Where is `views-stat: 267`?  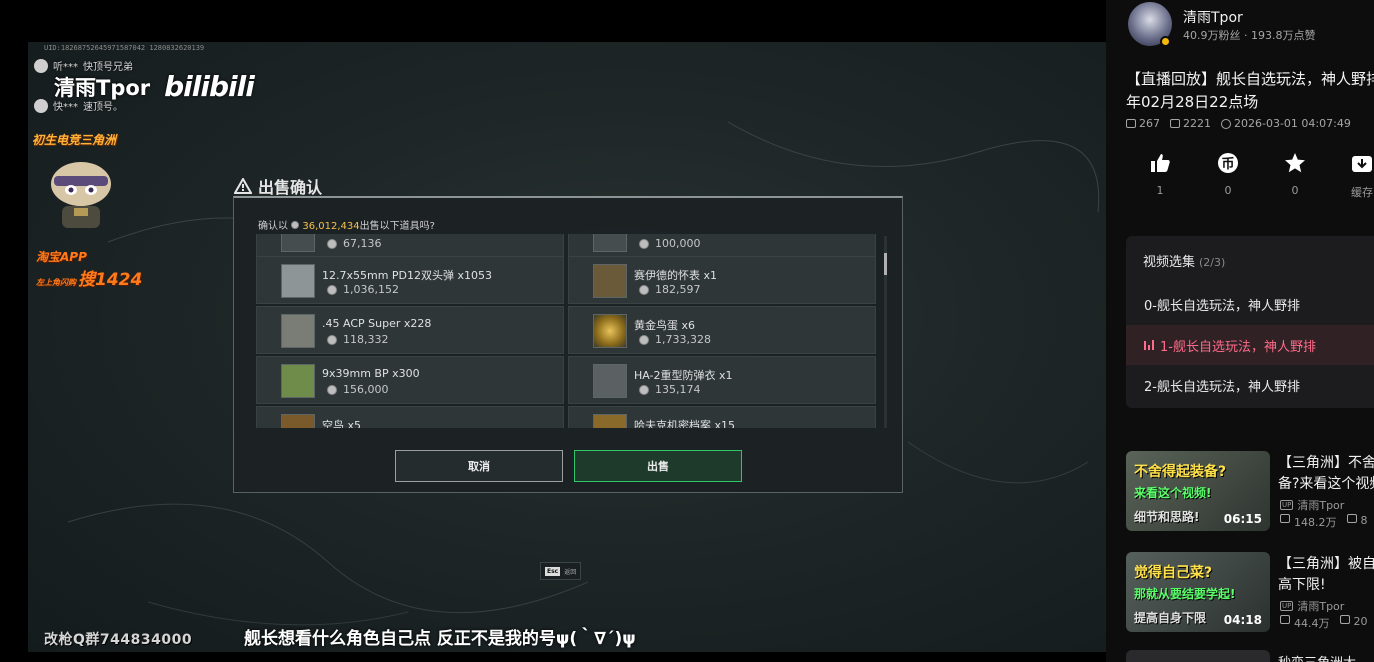
views-stat: 267 is located at coordinates (1143, 123).